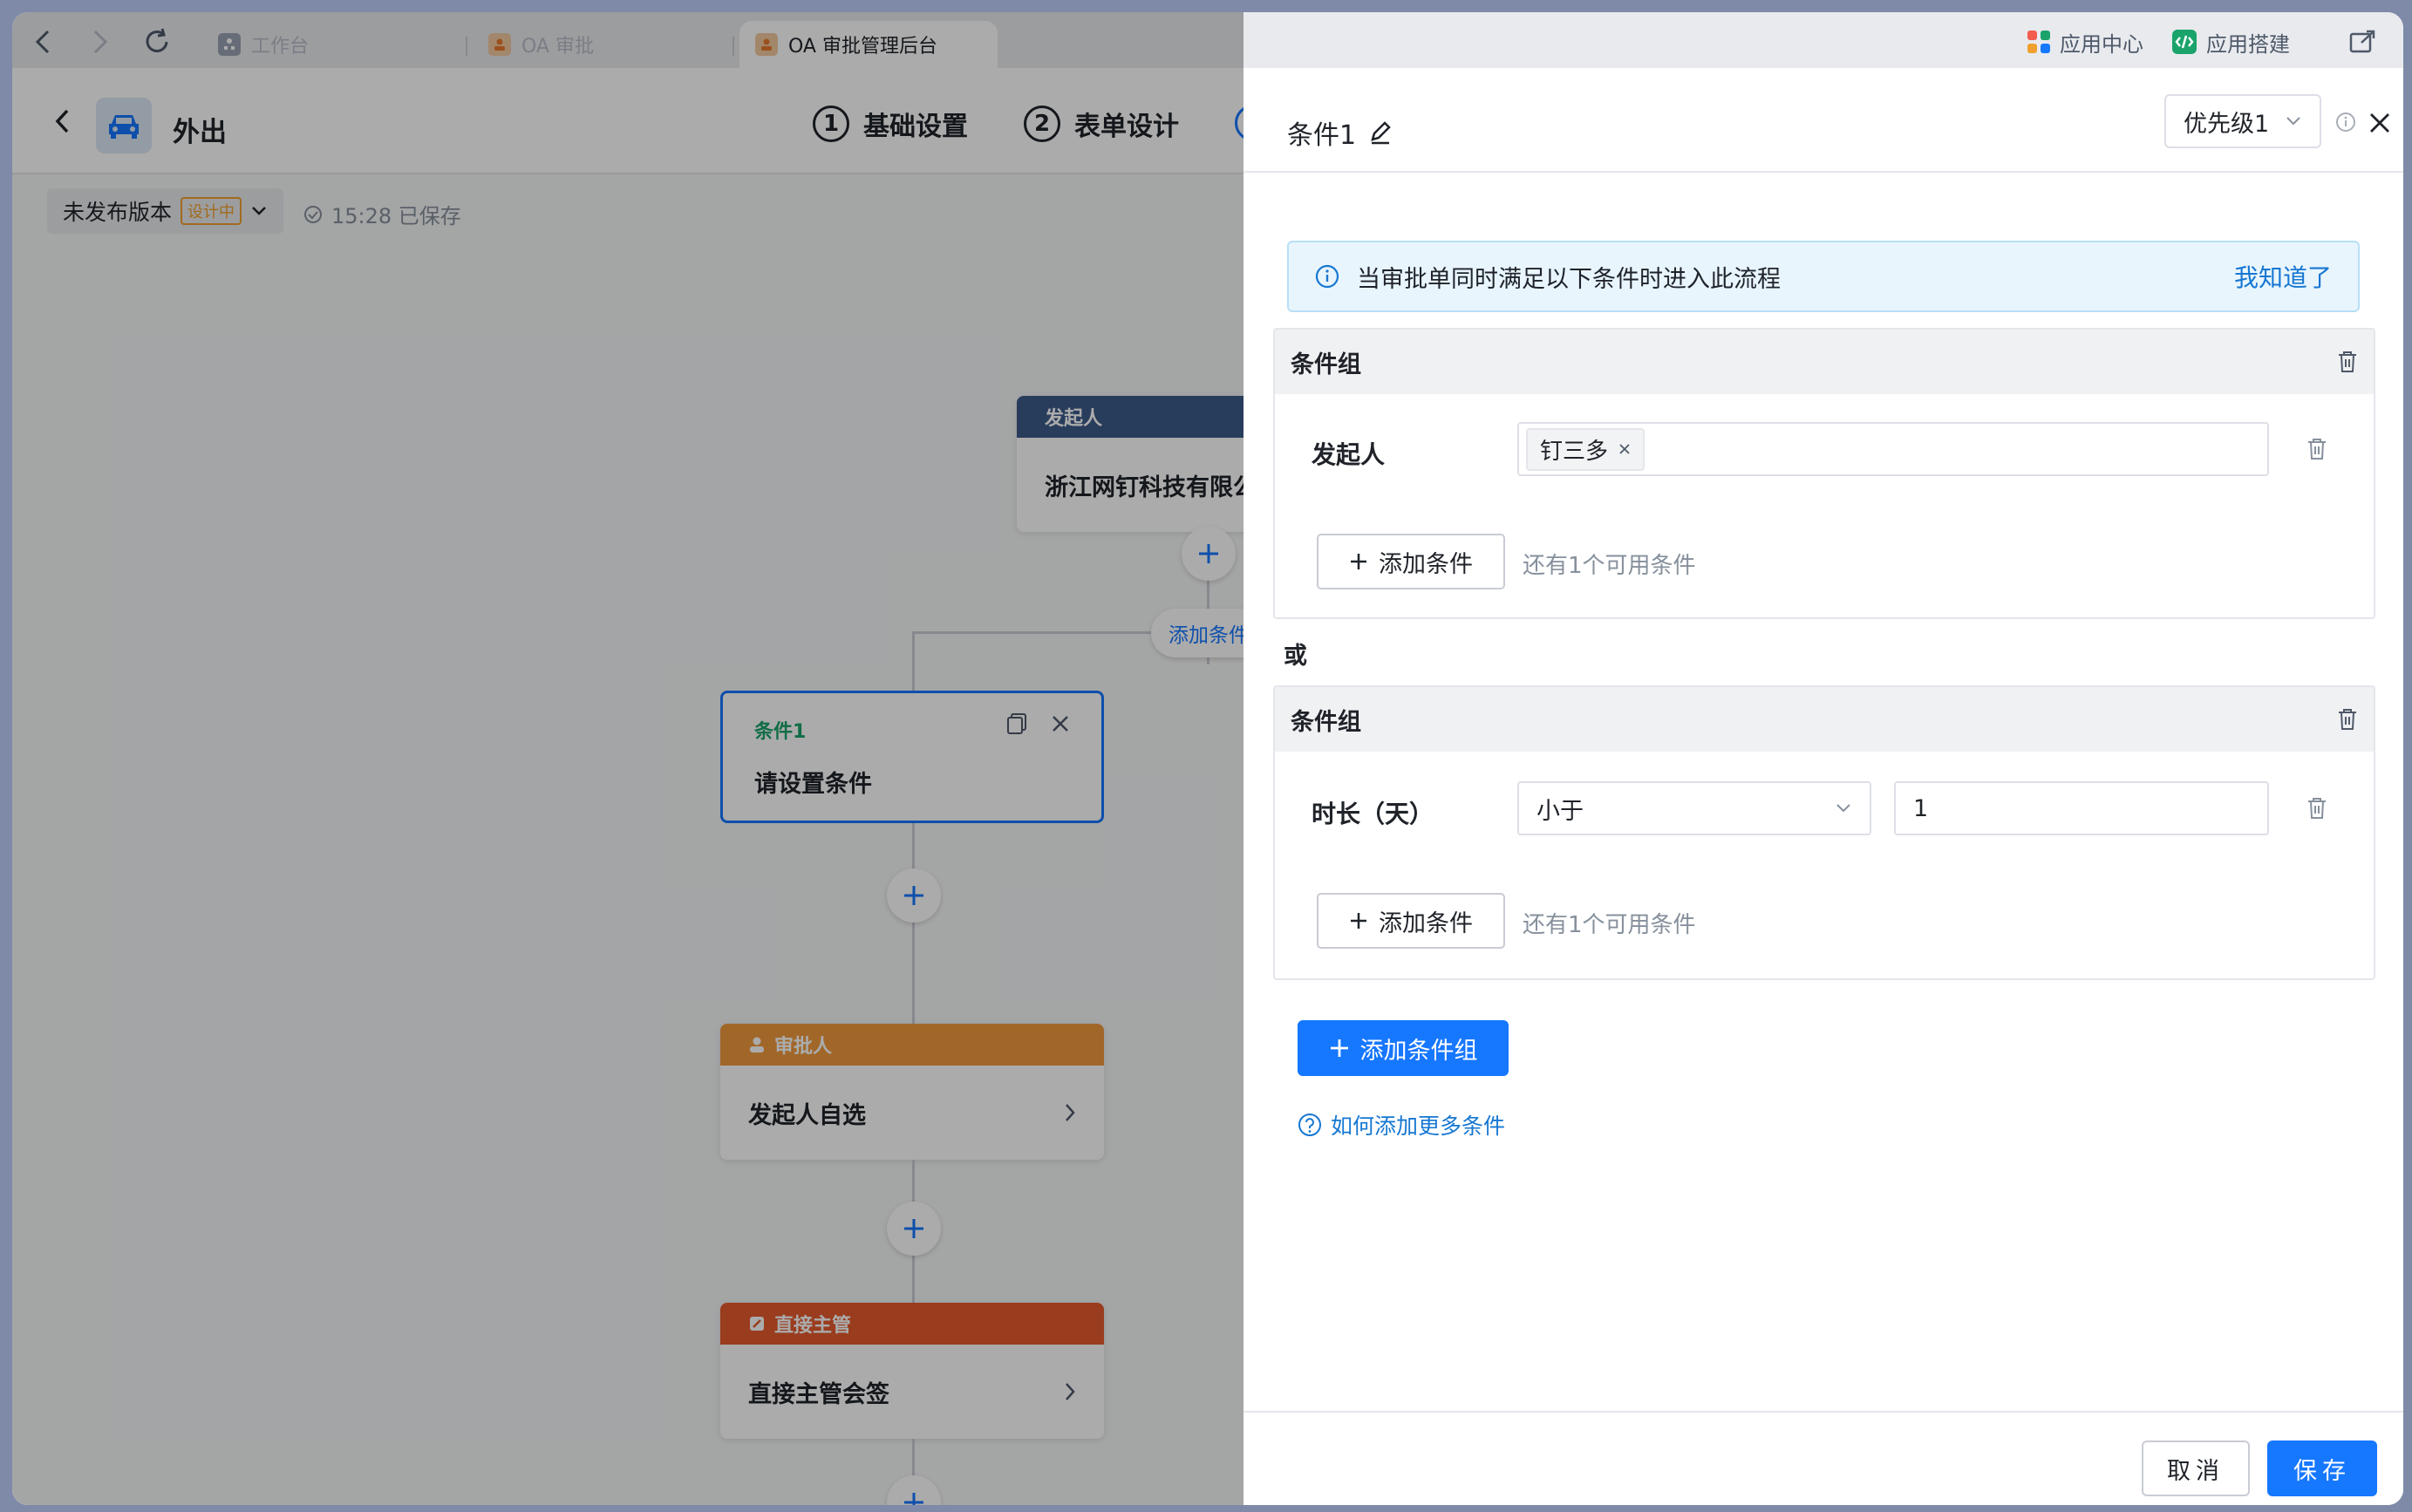 This screenshot has height=1512, width=2412. What do you see at coordinates (1349, 454) in the screenshot?
I see `condition-label: 发起人` at bounding box center [1349, 454].